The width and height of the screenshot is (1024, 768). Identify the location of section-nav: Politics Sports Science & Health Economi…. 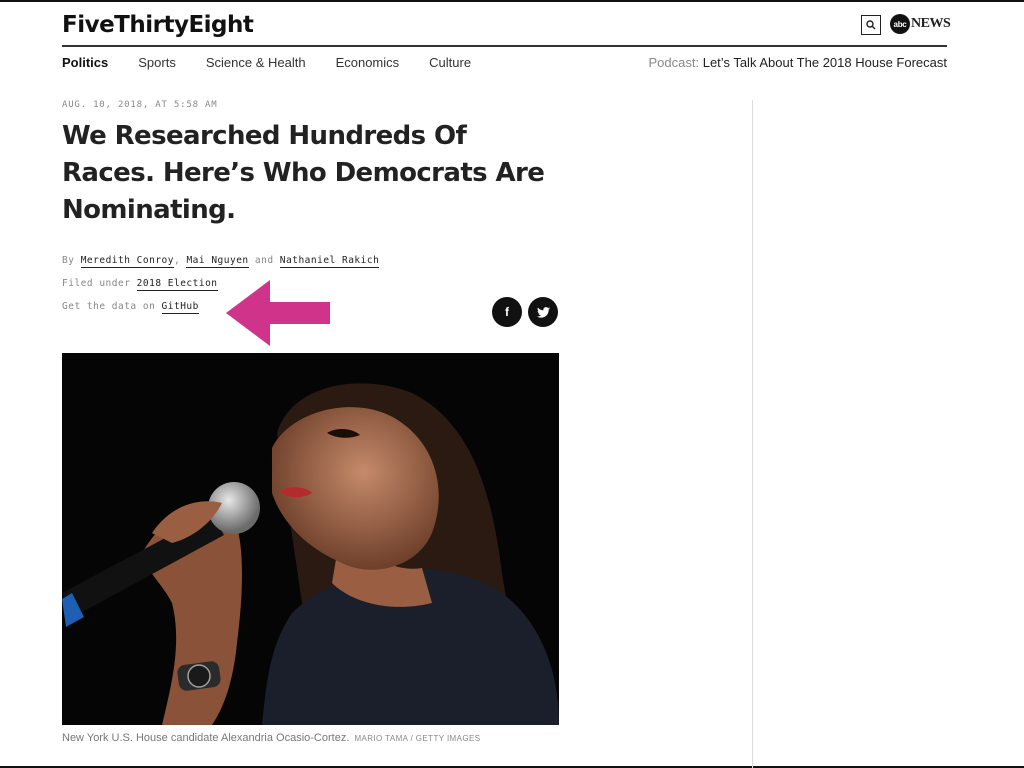
(281, 62).